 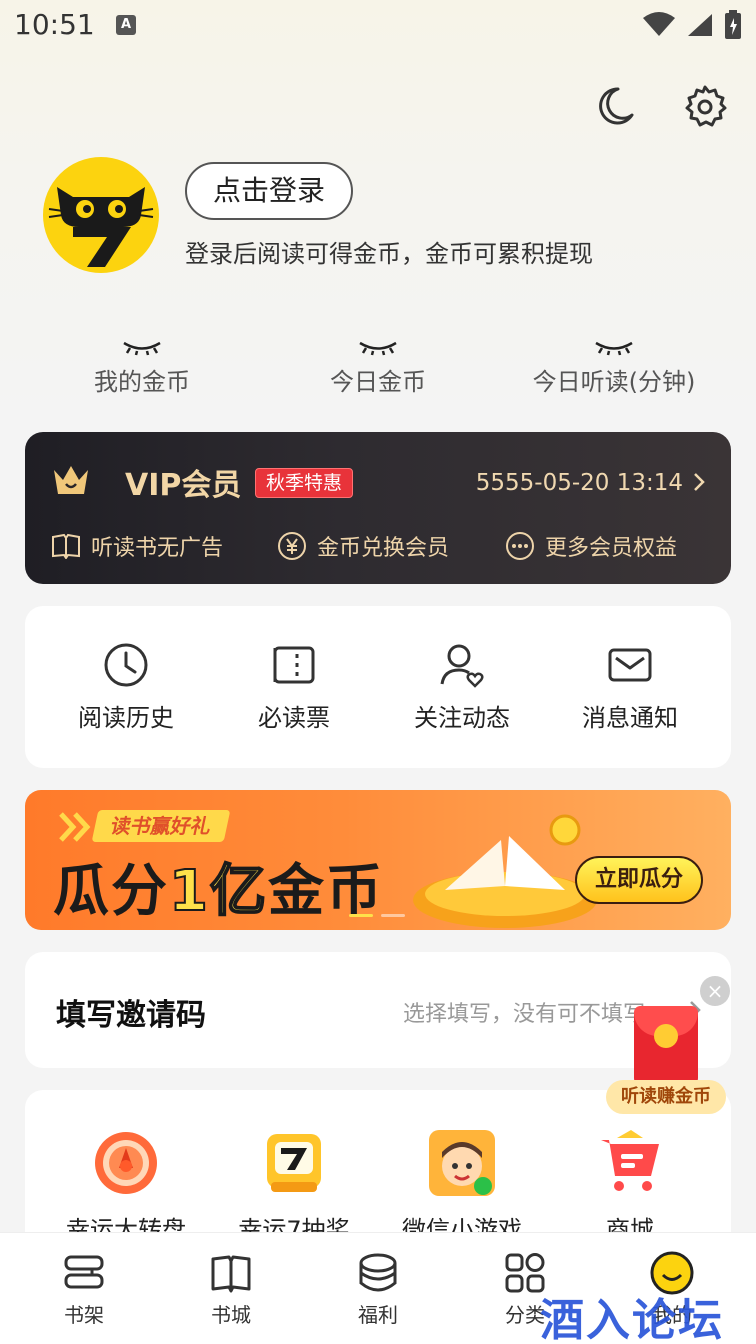 I want to click on stat-today-listen: 今日听读(分钟), so click(x=614, y=368).